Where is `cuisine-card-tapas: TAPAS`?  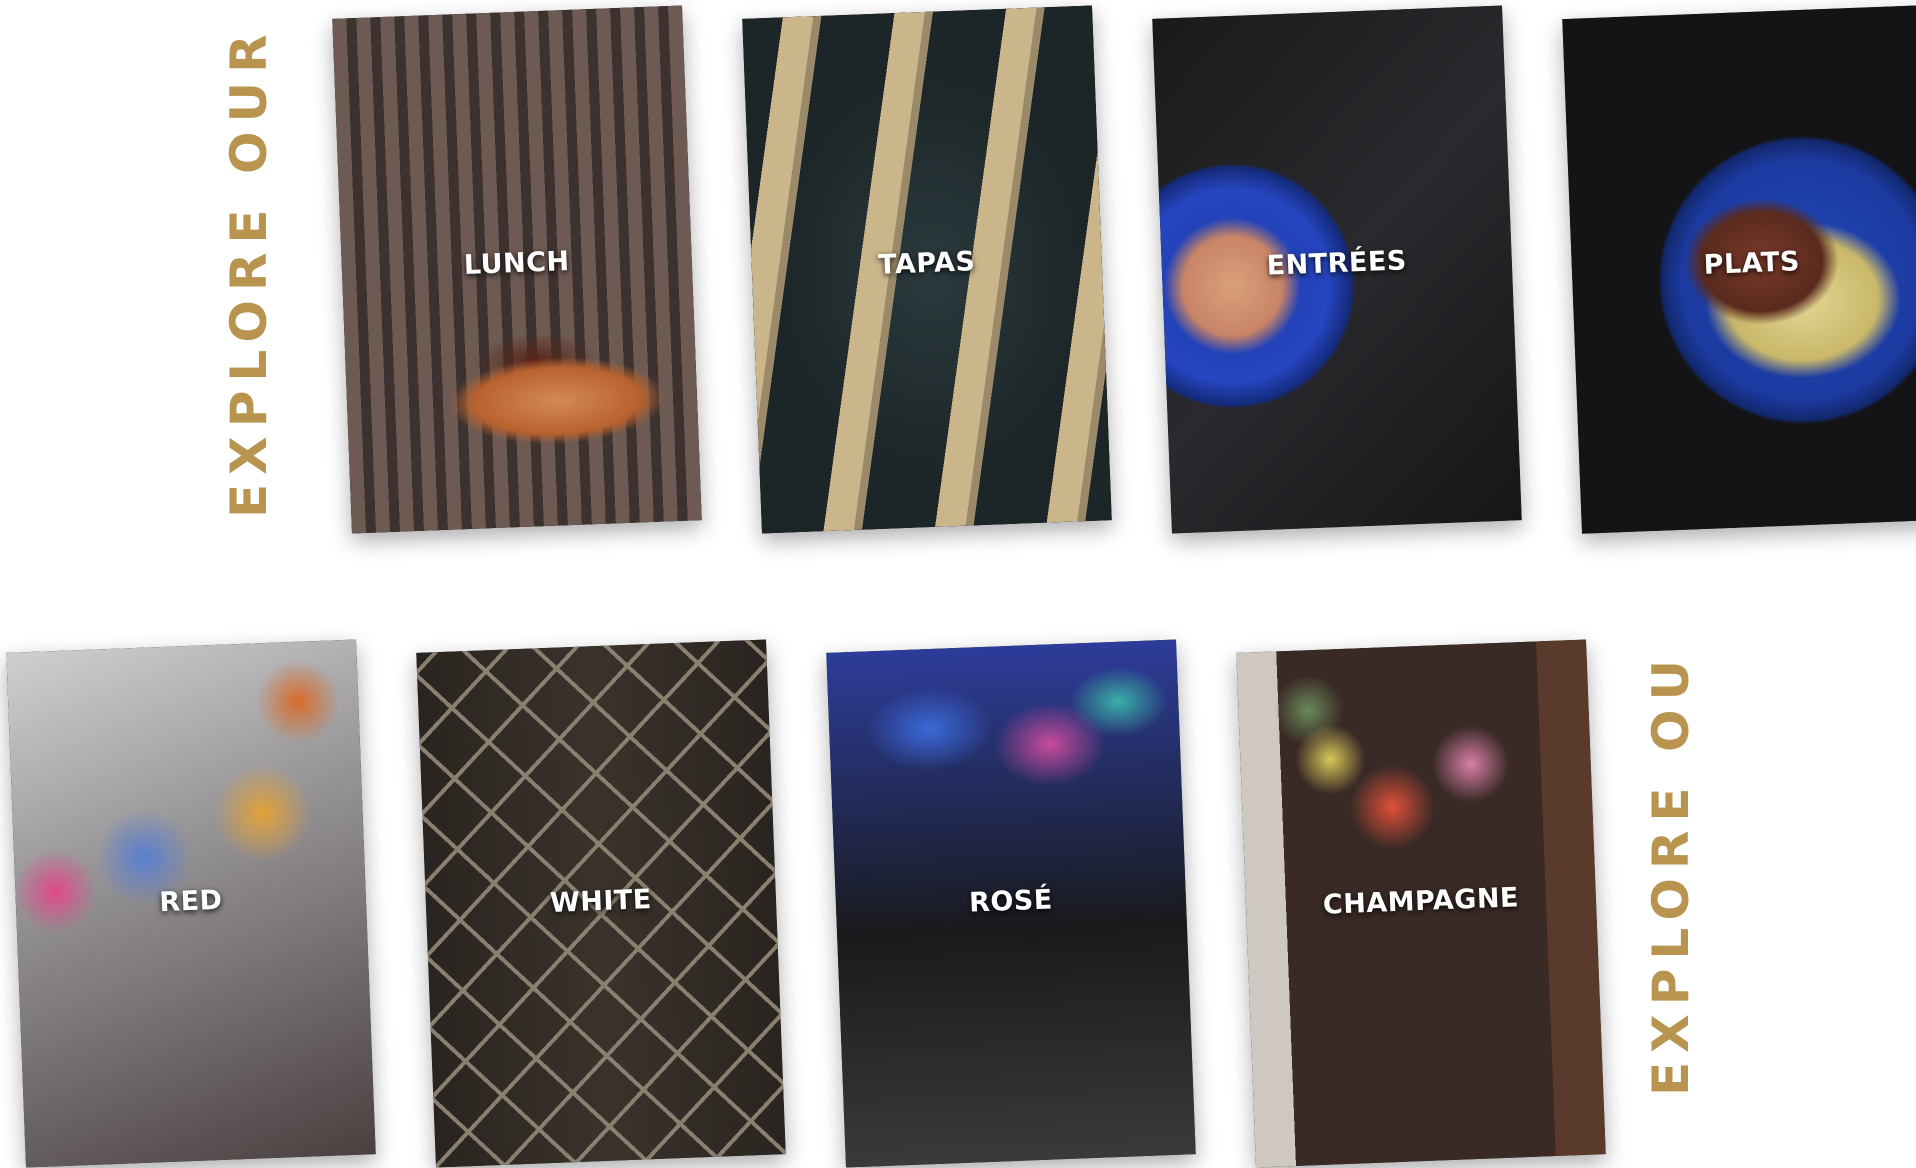 cuisine-card-tapas: TAPAS is located at coordinates (927, 269).